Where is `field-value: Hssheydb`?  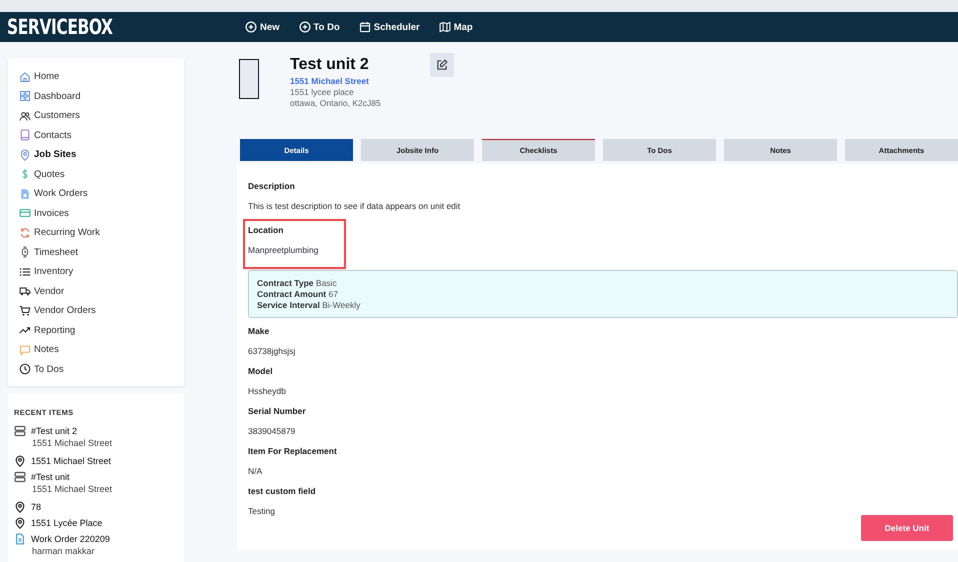
field-value: Hssheydb is located at coordinates (267, 392).